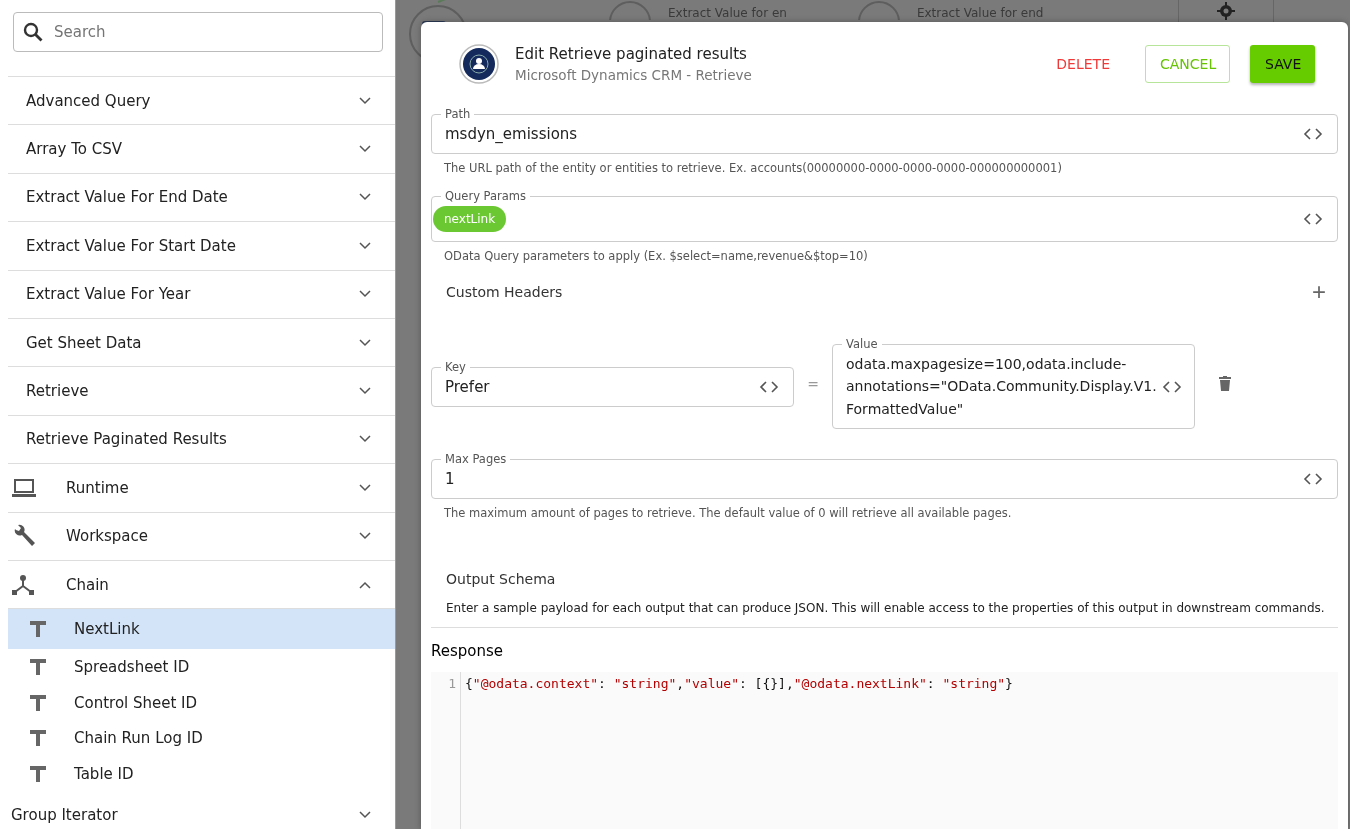  I want to click on variable-item: Control Sheet ID, so click(201, 702).